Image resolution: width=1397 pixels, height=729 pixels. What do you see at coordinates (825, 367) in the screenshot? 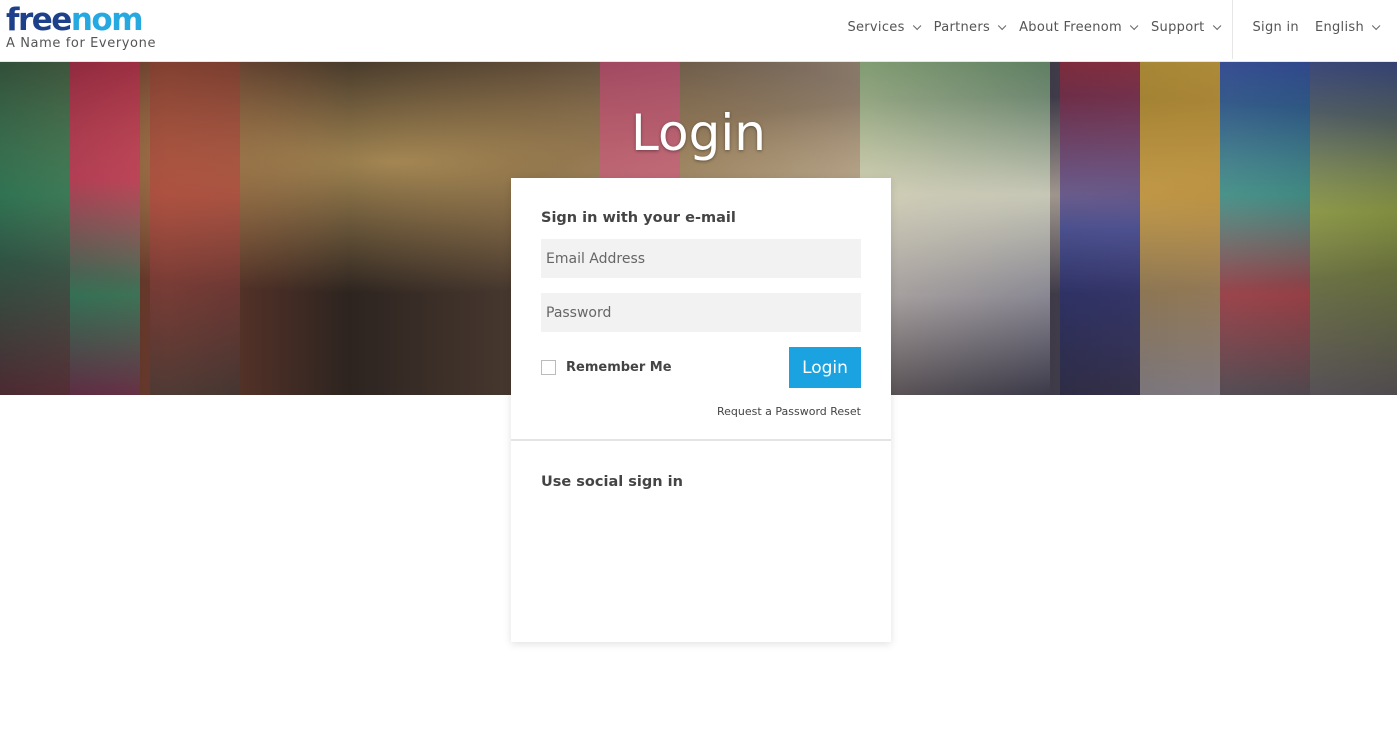
I see `login-button: Login` at bounding box center [825, 367].